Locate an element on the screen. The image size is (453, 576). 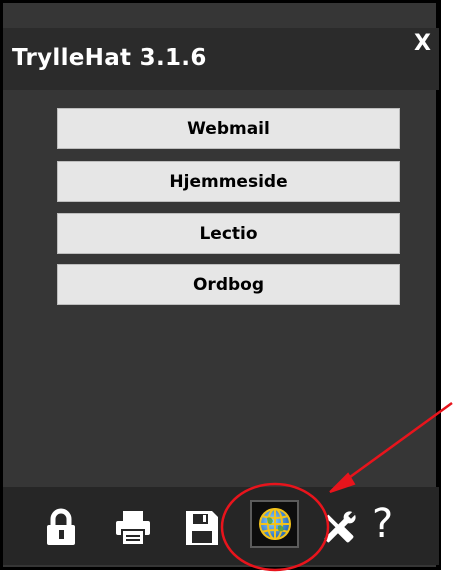
globe-icon is located at coordinates (274, 524).